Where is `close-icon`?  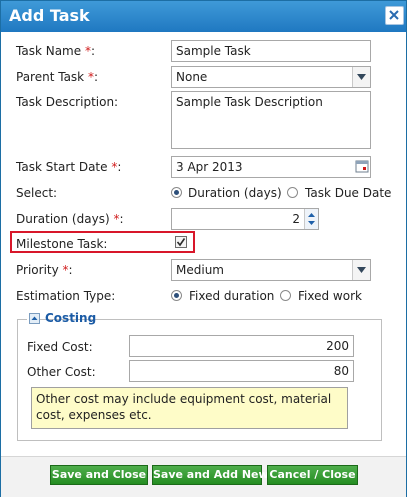 close-icon is located at coordinates (394, 15).